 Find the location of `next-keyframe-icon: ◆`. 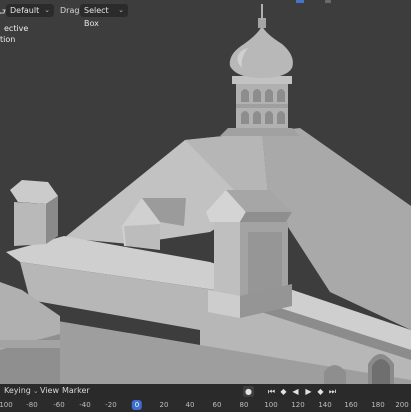

next-keyframe-icon: ◆ is located at coordinates (320, 391).